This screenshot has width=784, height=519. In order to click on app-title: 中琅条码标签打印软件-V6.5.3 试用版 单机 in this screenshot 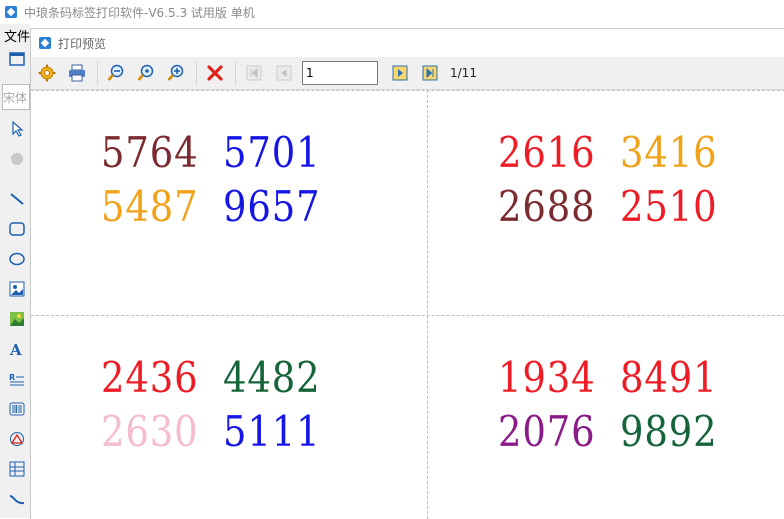, I will do `click(139, 12)`.